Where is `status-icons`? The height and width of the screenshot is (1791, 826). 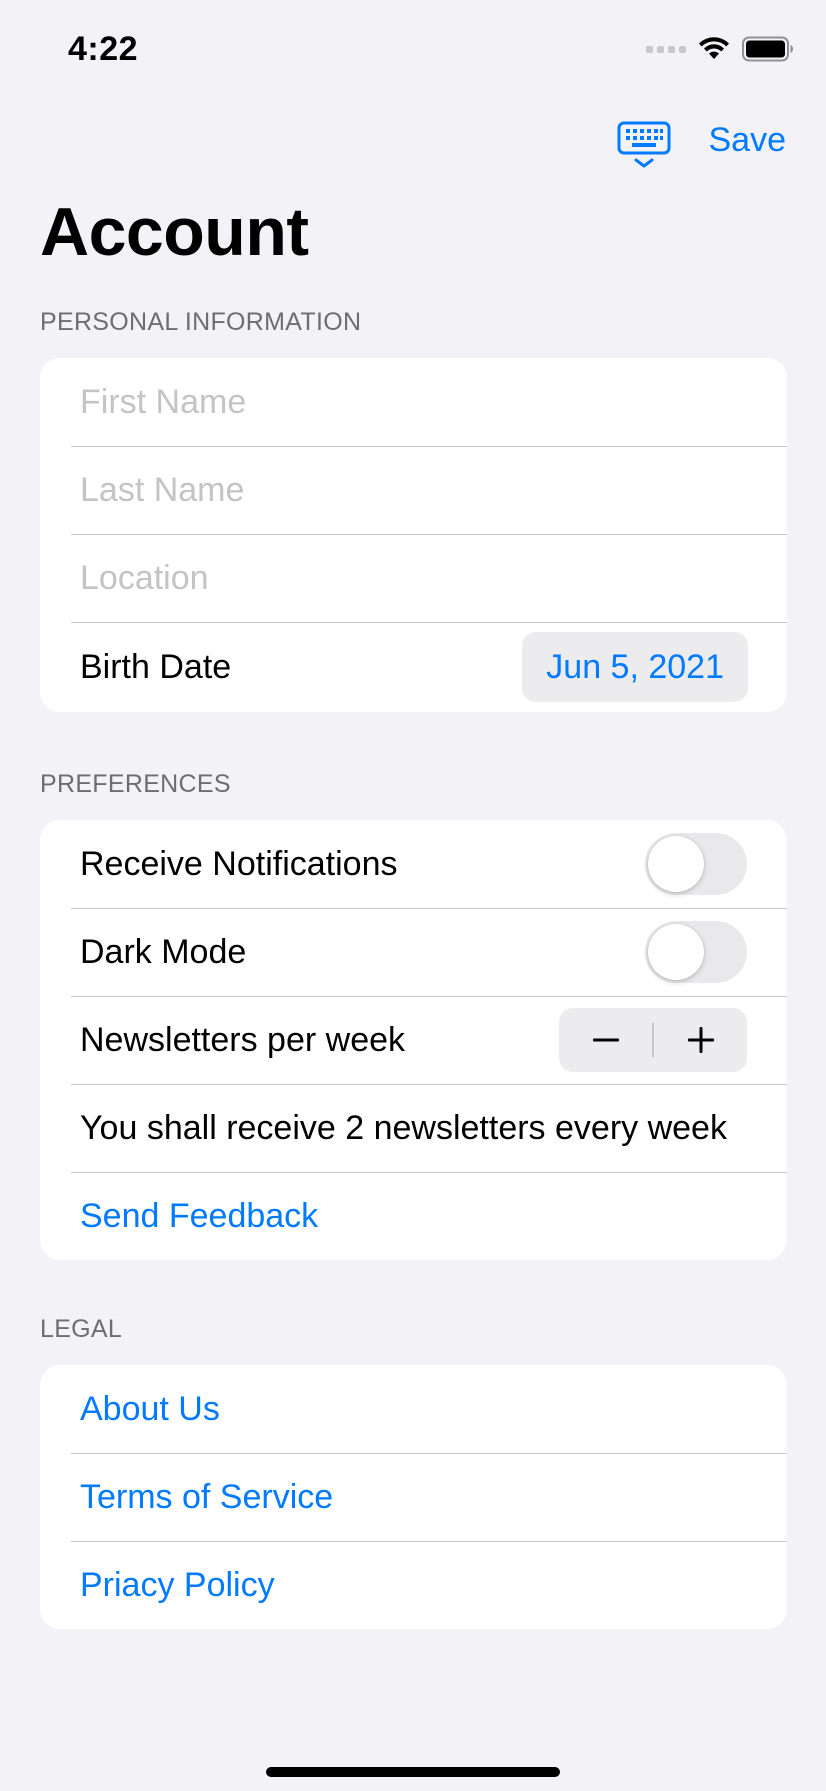 status-icons is located at coordinates (720, 49).